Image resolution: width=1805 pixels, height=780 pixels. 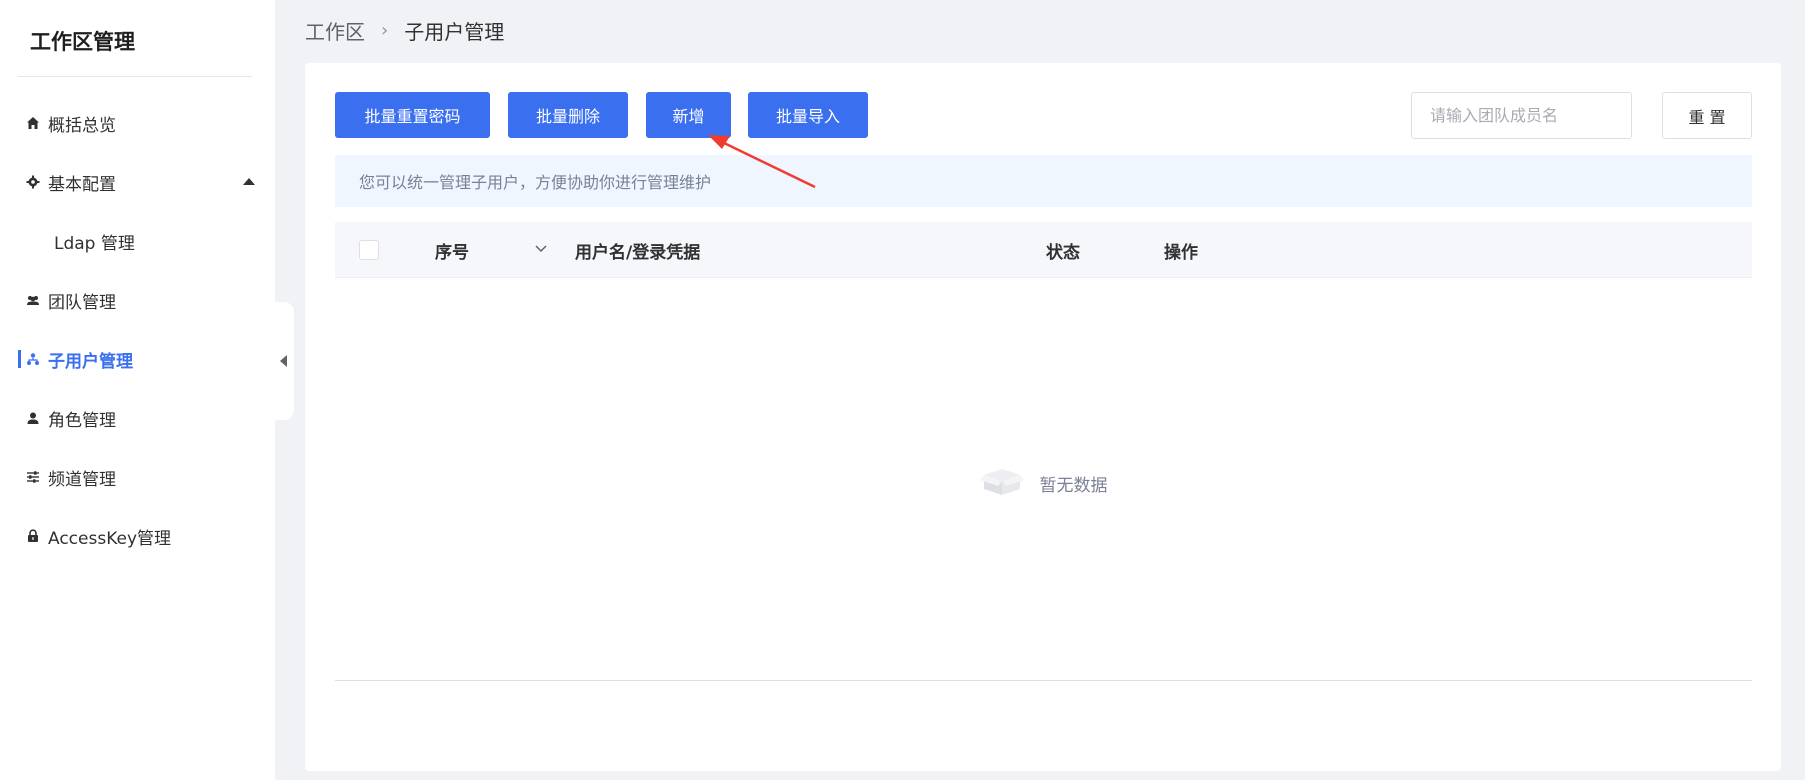 I want to click on add-button: 新增, so click(x=688, y=115).